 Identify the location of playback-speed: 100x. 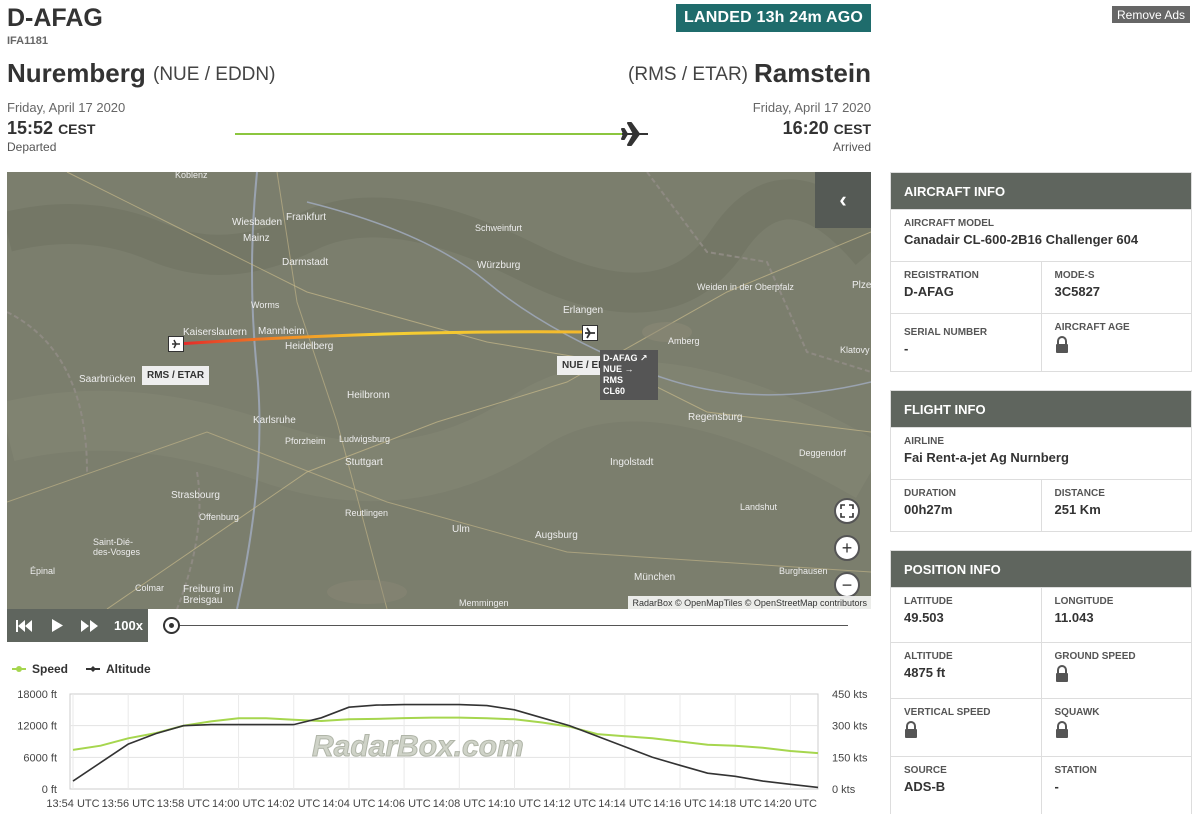
(124, 625).